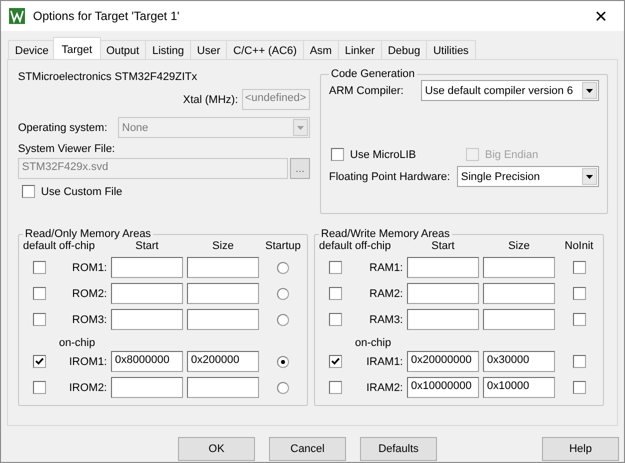 This screenshot has height=463, width=625. What do you see at coordinates (63, 128) in the screenshot?
I see `field-label: Operating system:` at bounding box center [63, 128].